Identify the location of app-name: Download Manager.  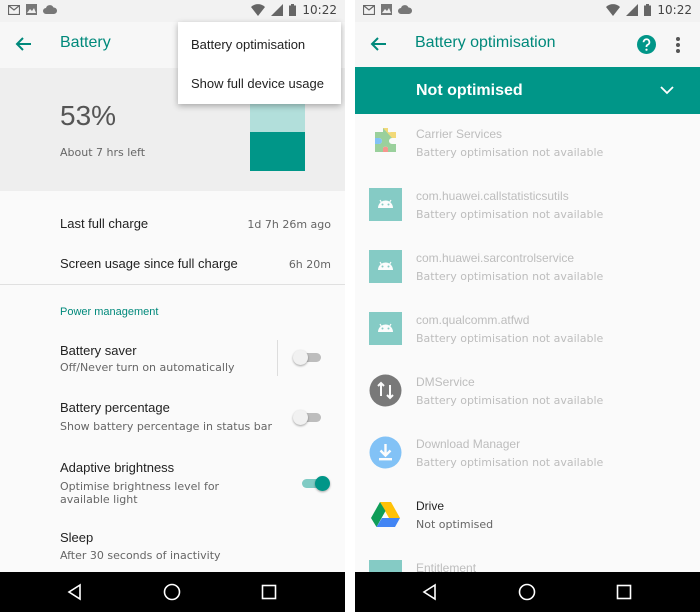
(468, 444).